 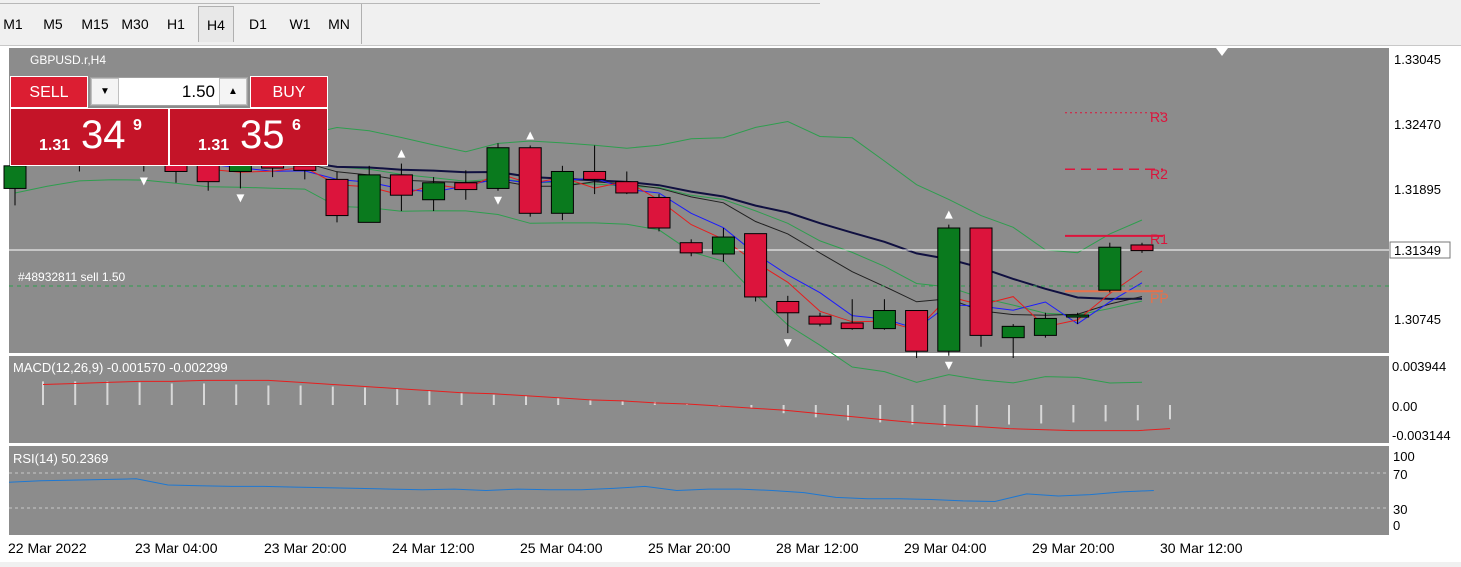 What do you see at coordinates (120, 367) in the screenshot?
I see `macd-label: MACD(12,26,9) -0.001570 -0.002299` at bounding box center [120, 367].